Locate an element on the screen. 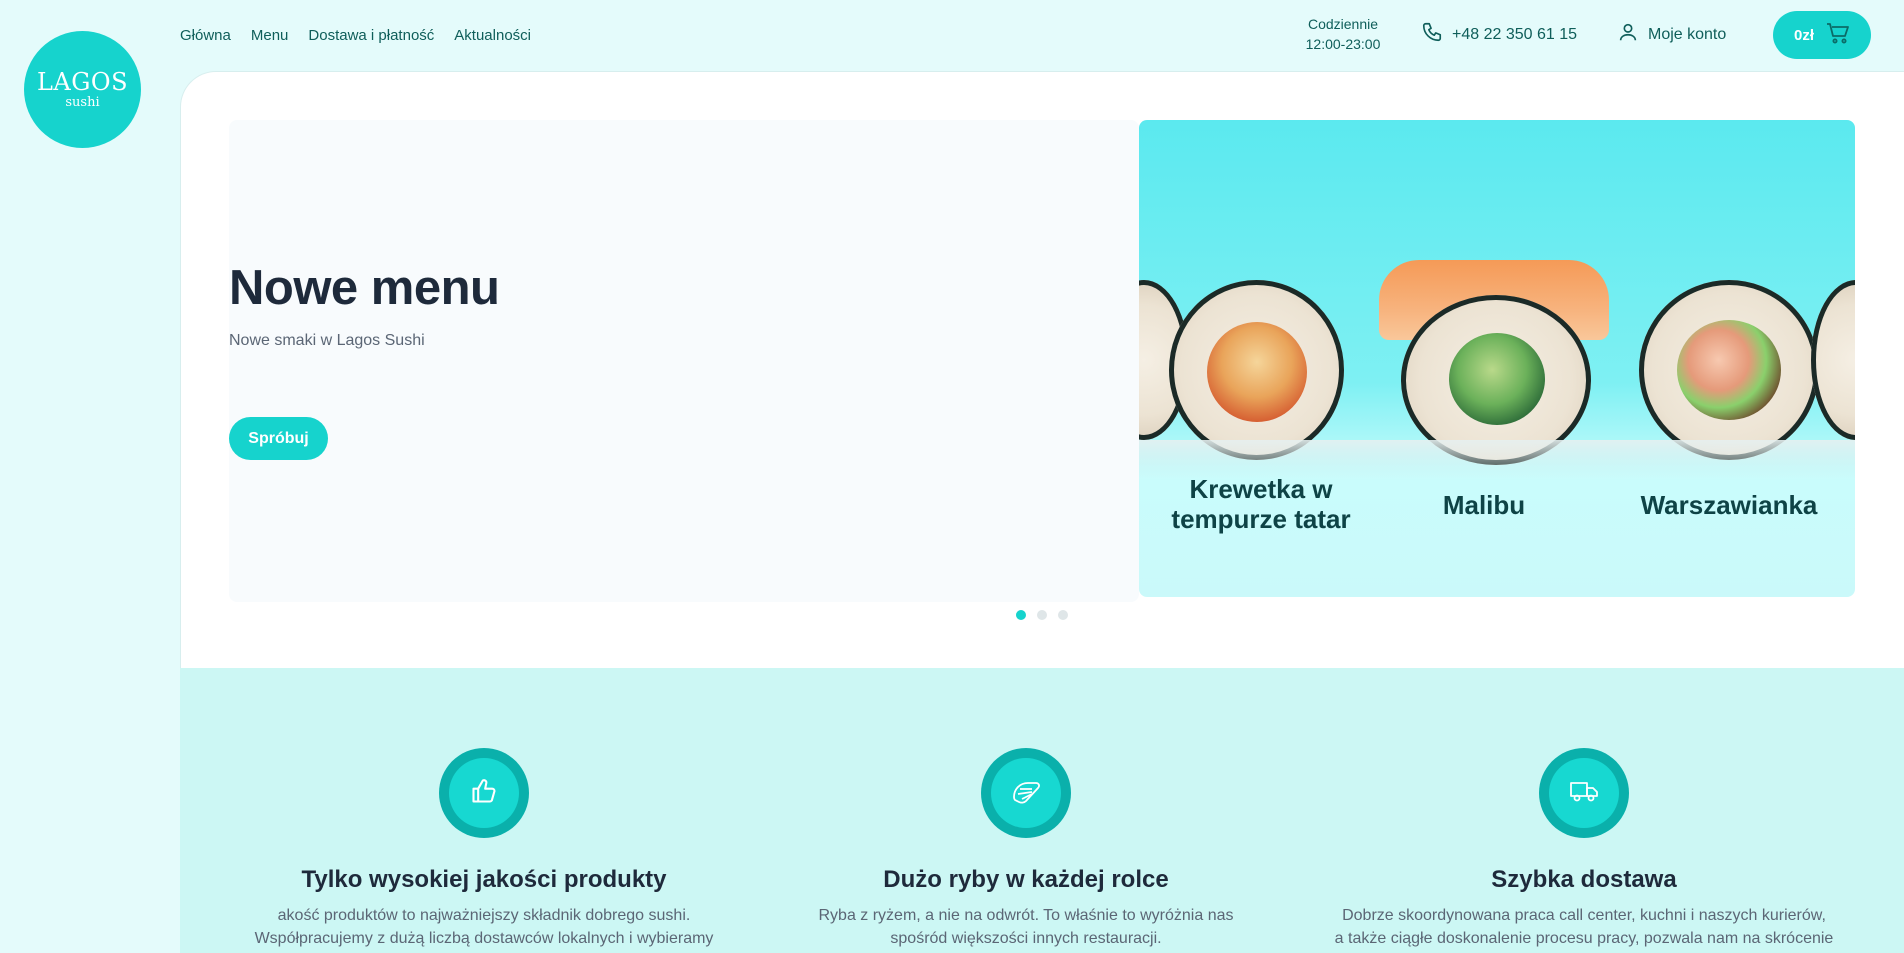 The height and width of the screenshot is (953, 1904). sushi-roll-icon is located at coordinates (1026, 793).